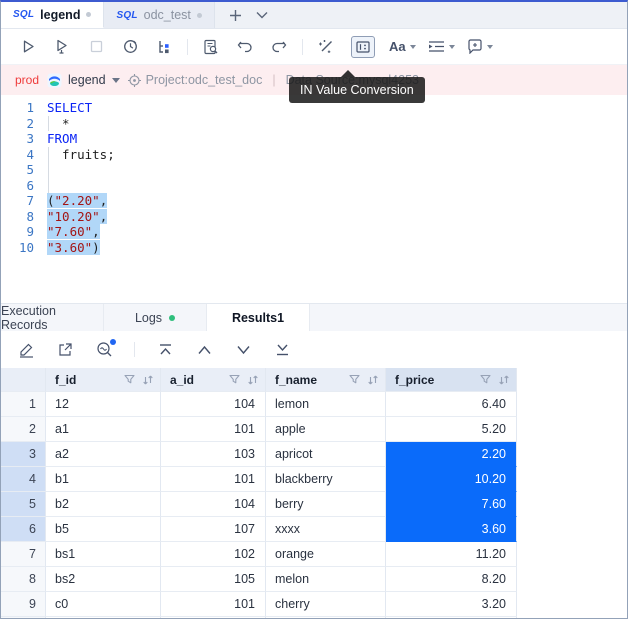  I want to click on sql-toolbar: Aa, so click(314, 47).